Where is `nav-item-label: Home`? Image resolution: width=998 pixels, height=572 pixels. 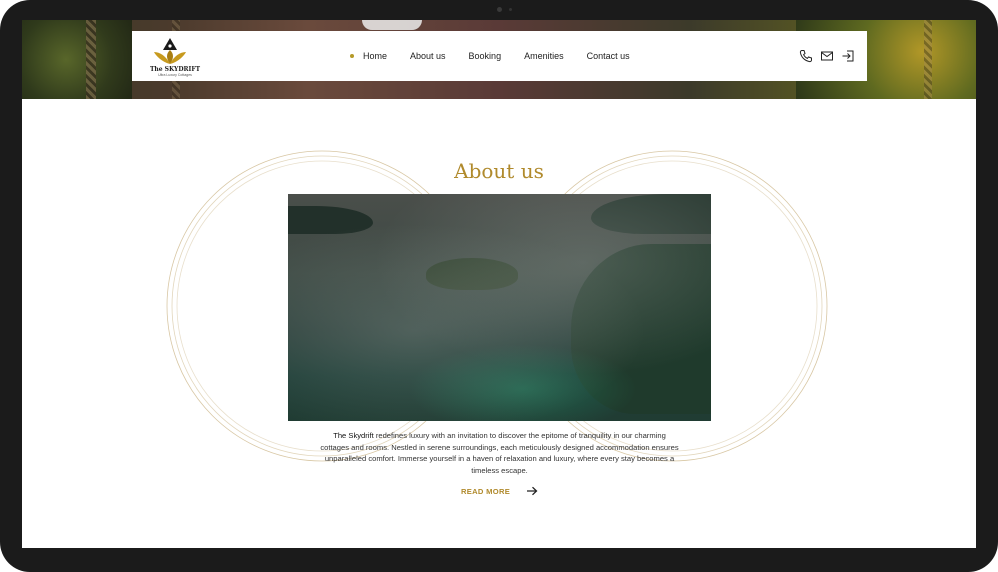
nav-item-label: Home is located at coordinates (375, 56).